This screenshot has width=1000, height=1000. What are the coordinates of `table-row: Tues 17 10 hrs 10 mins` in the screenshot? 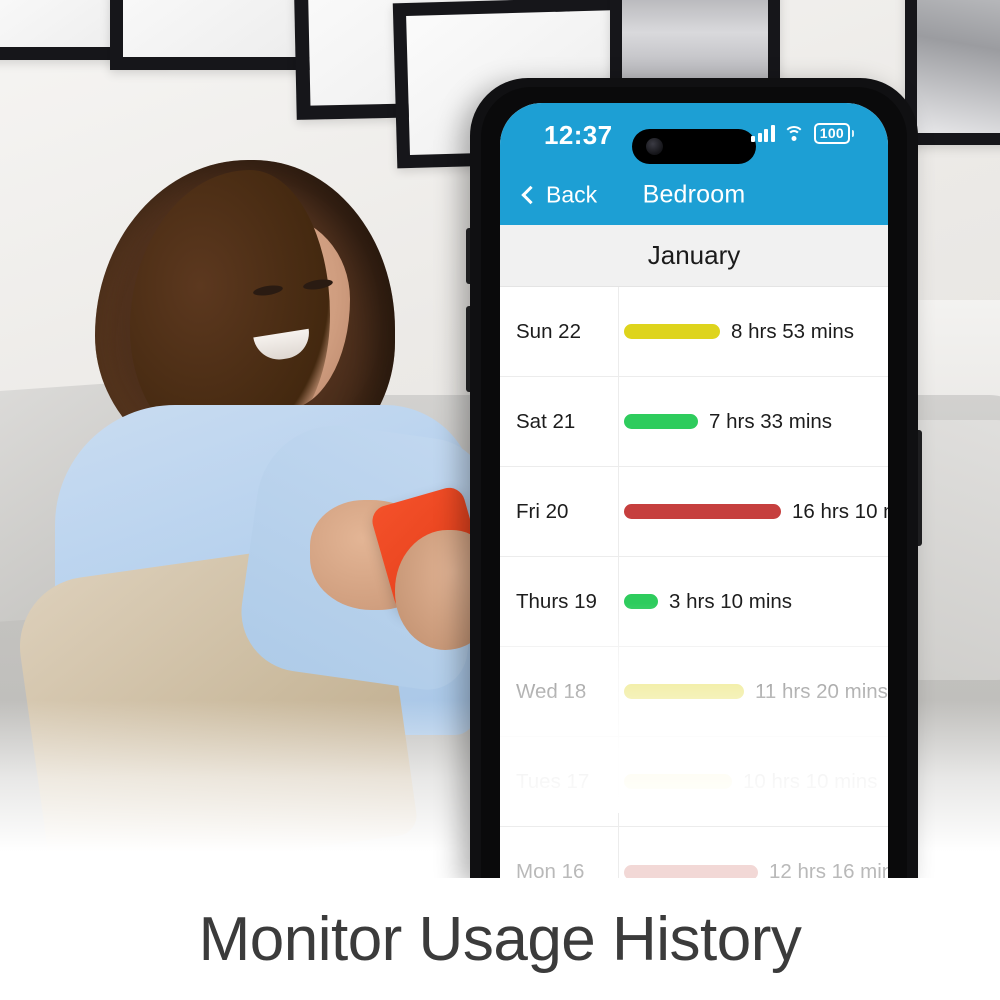 It's located at (694, 782).